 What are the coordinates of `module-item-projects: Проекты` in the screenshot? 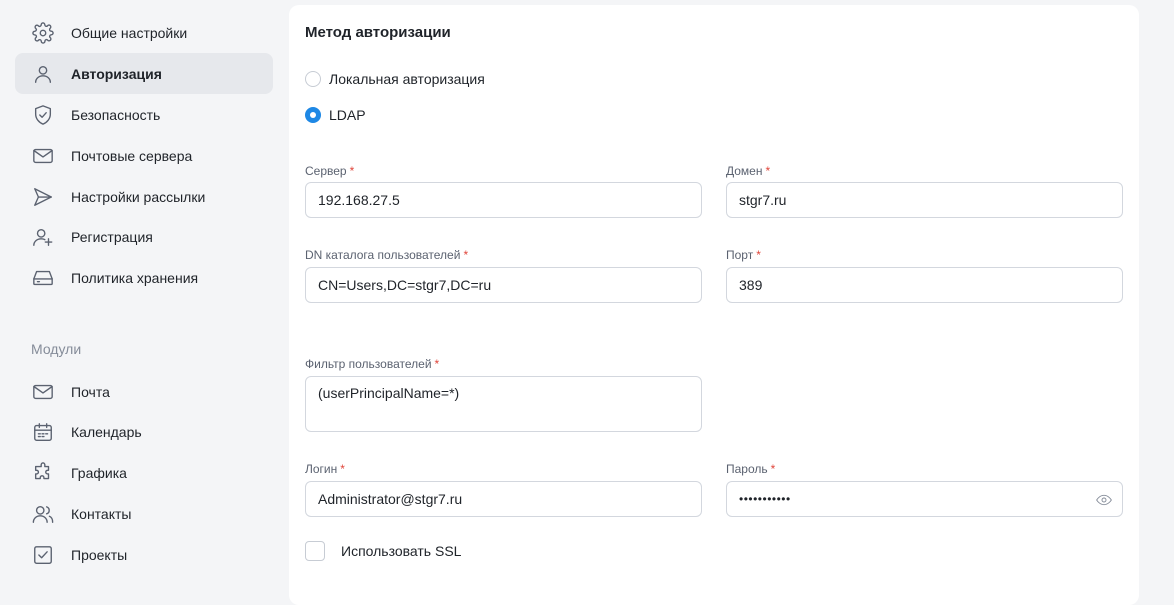 It's located at (144, 554).